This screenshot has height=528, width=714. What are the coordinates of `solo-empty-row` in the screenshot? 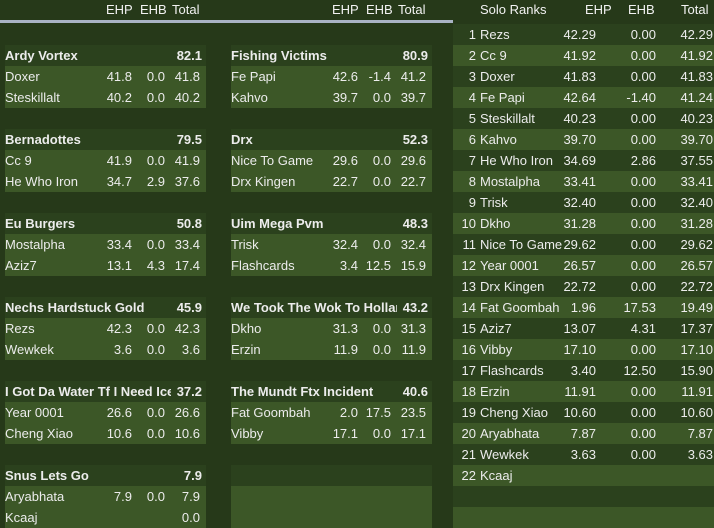 It's located at (583, 496).